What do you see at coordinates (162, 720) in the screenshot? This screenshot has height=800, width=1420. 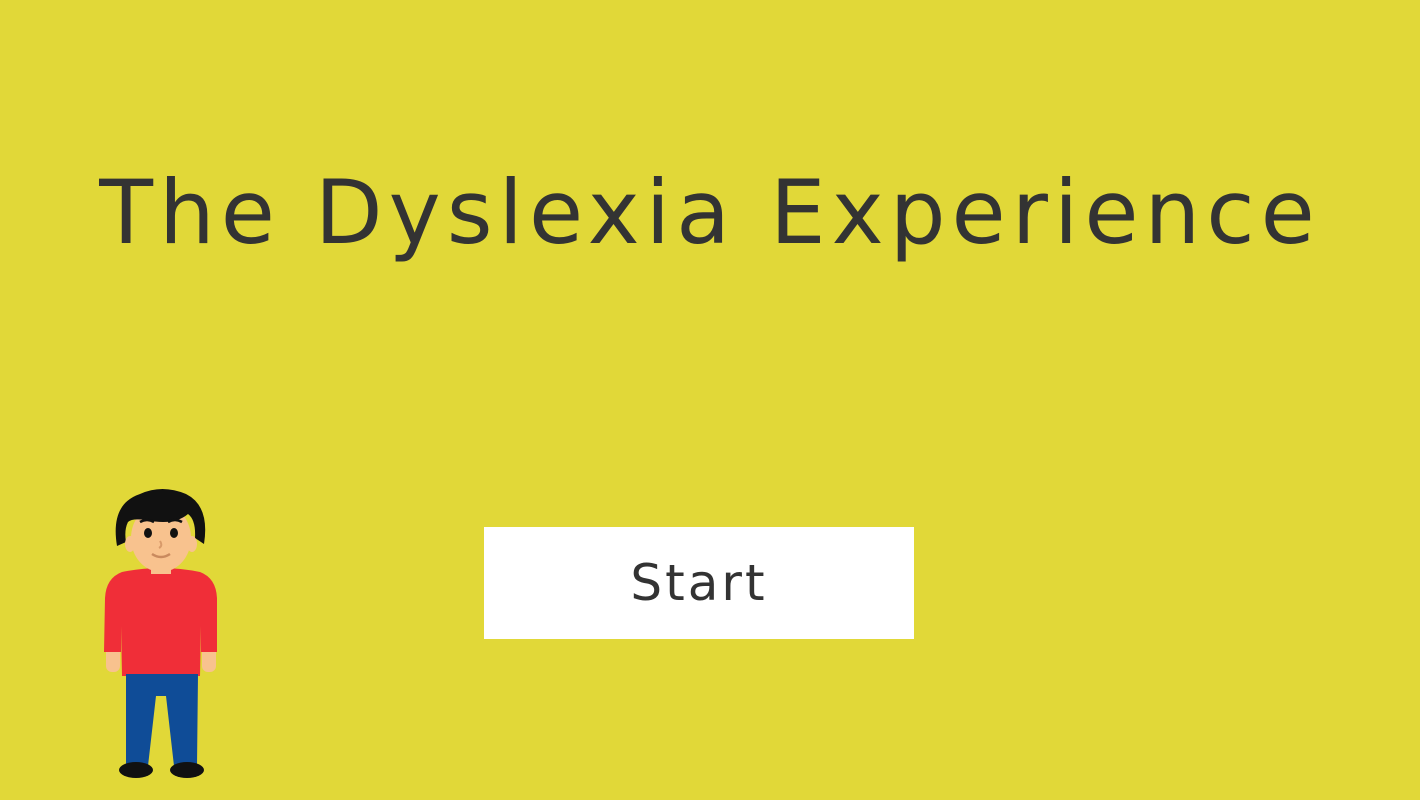 I see `pants` at bounding box center [162, 720].